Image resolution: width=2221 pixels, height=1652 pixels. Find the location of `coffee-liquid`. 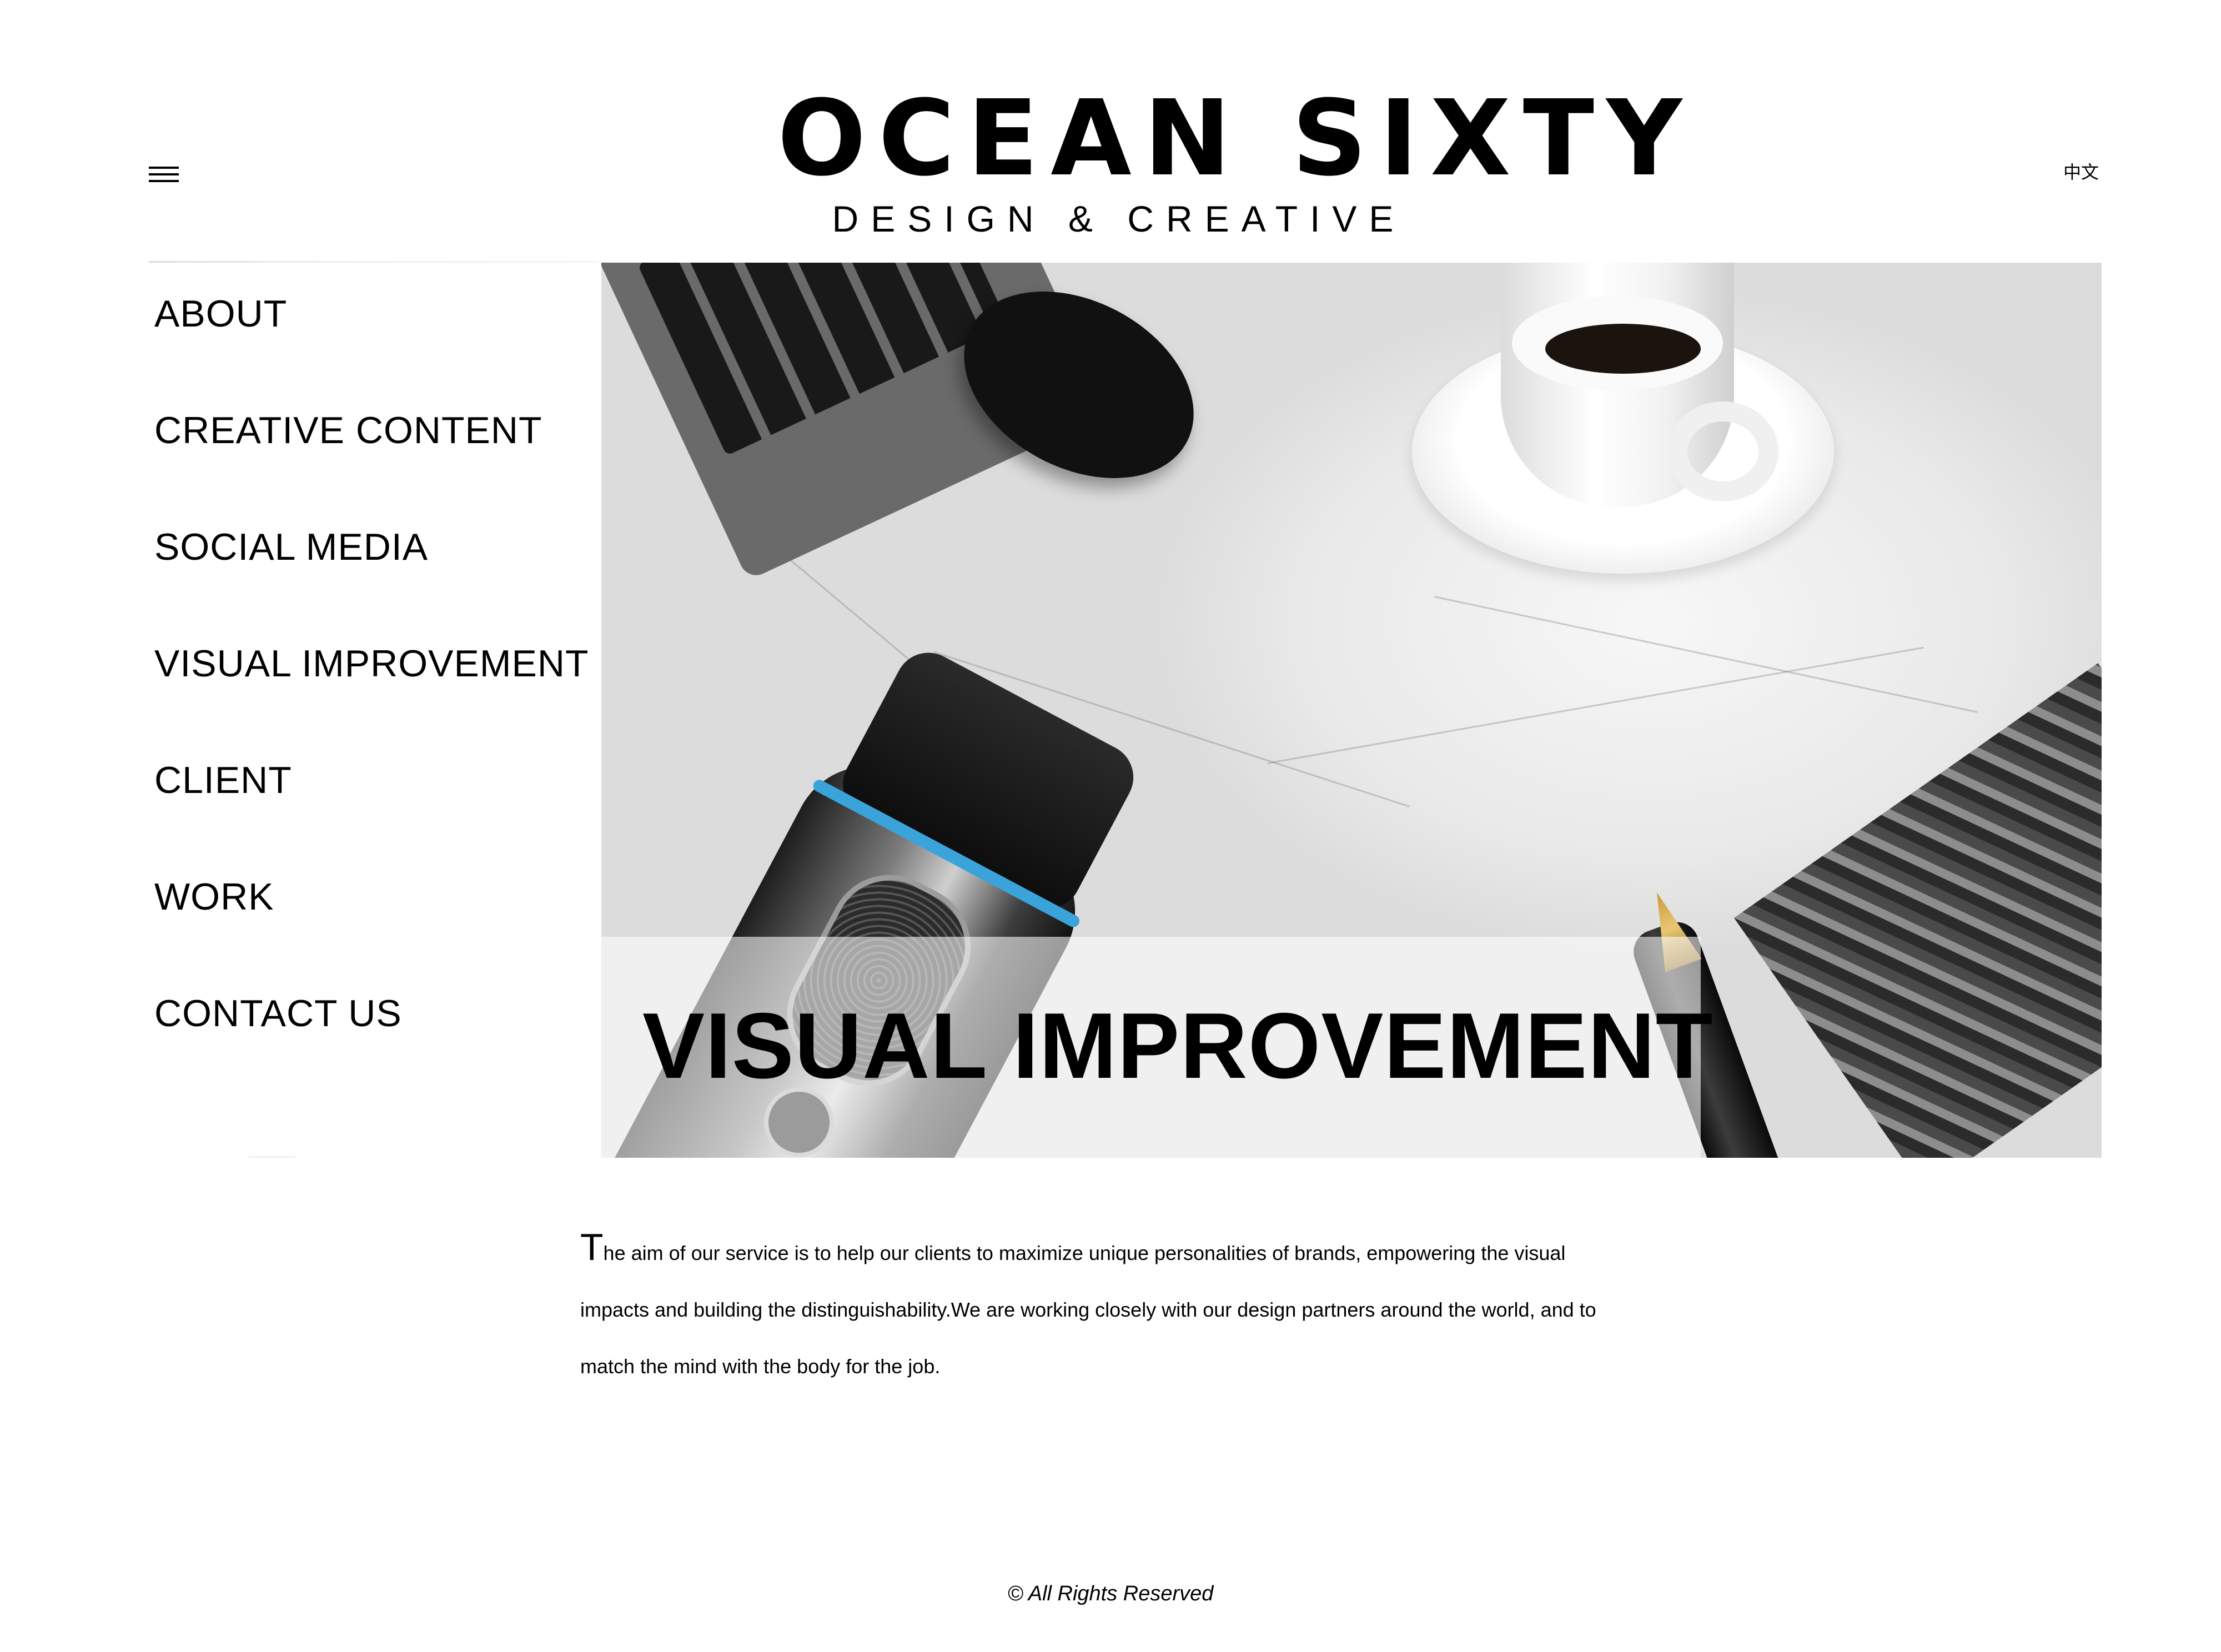

coffee-liquid is located at coordinates (1623, 349).